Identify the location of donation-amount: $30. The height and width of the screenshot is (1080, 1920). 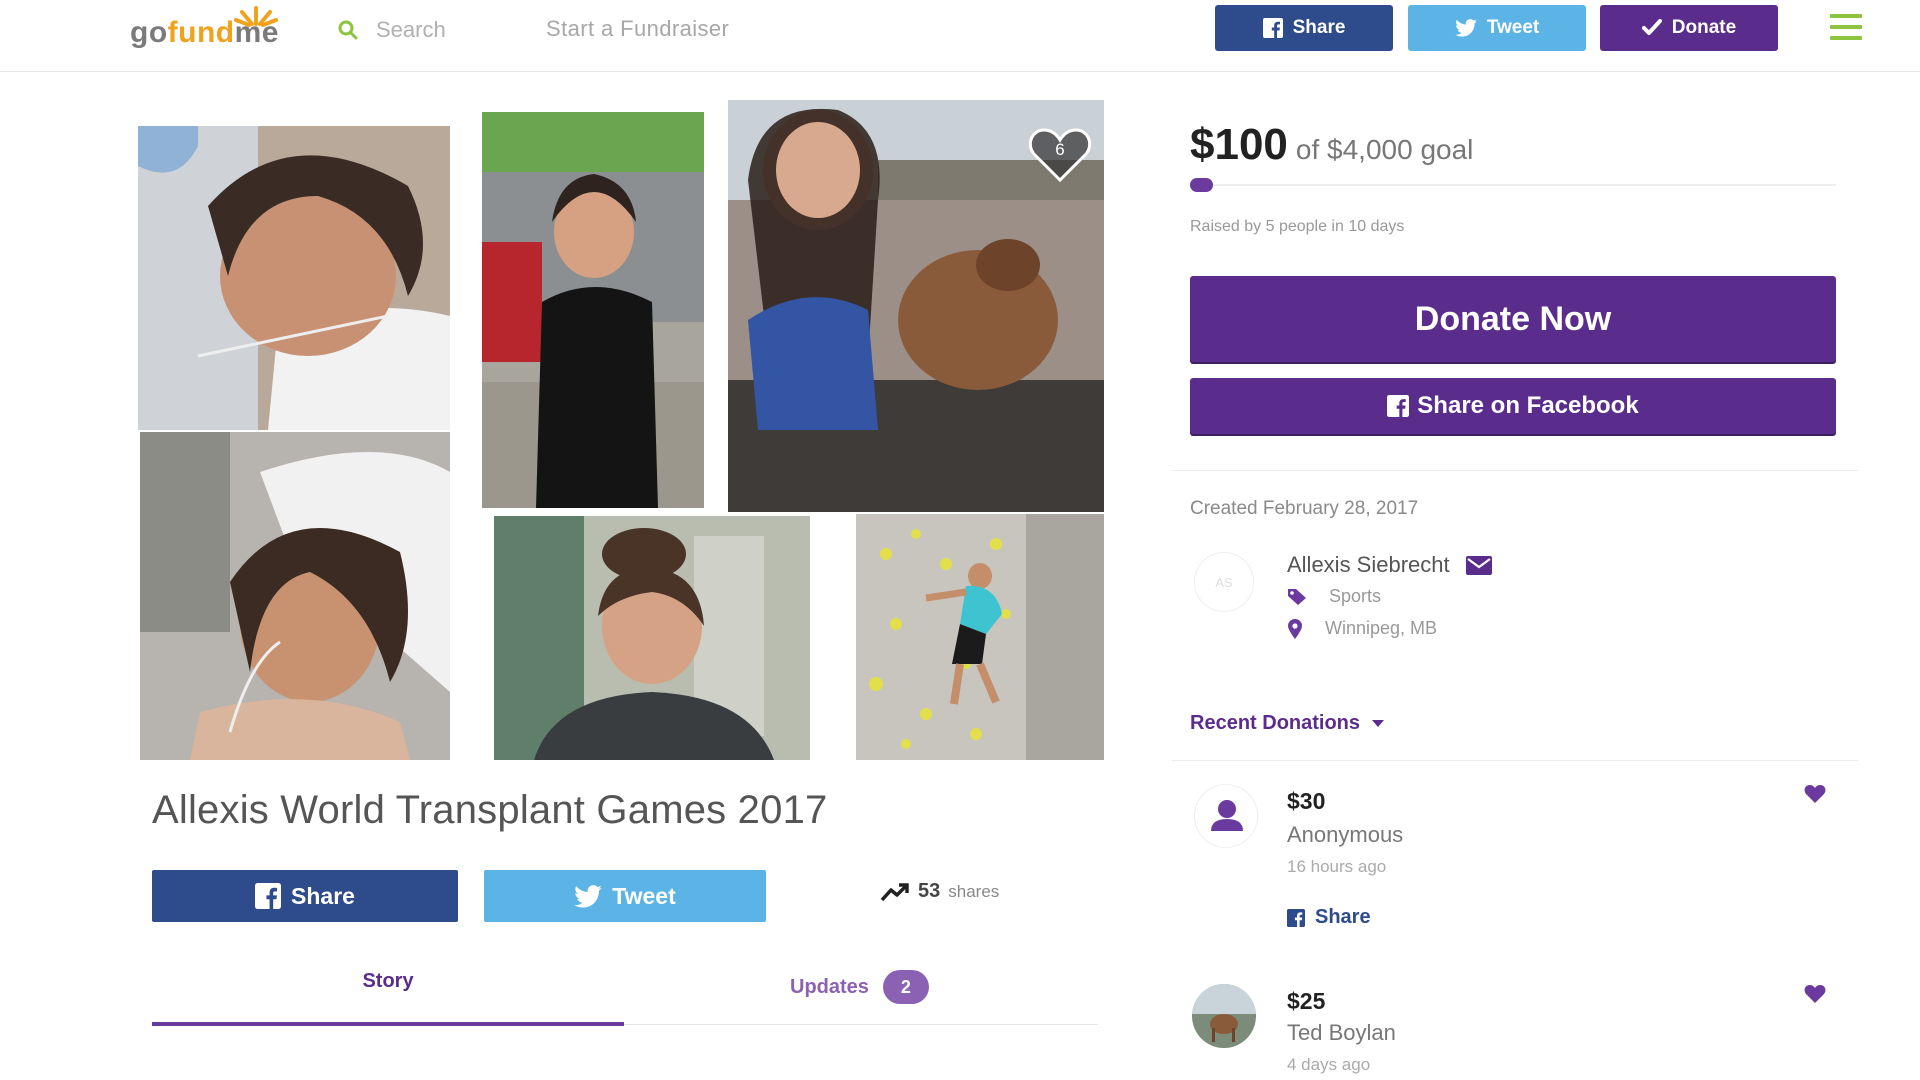
(1306, 801).